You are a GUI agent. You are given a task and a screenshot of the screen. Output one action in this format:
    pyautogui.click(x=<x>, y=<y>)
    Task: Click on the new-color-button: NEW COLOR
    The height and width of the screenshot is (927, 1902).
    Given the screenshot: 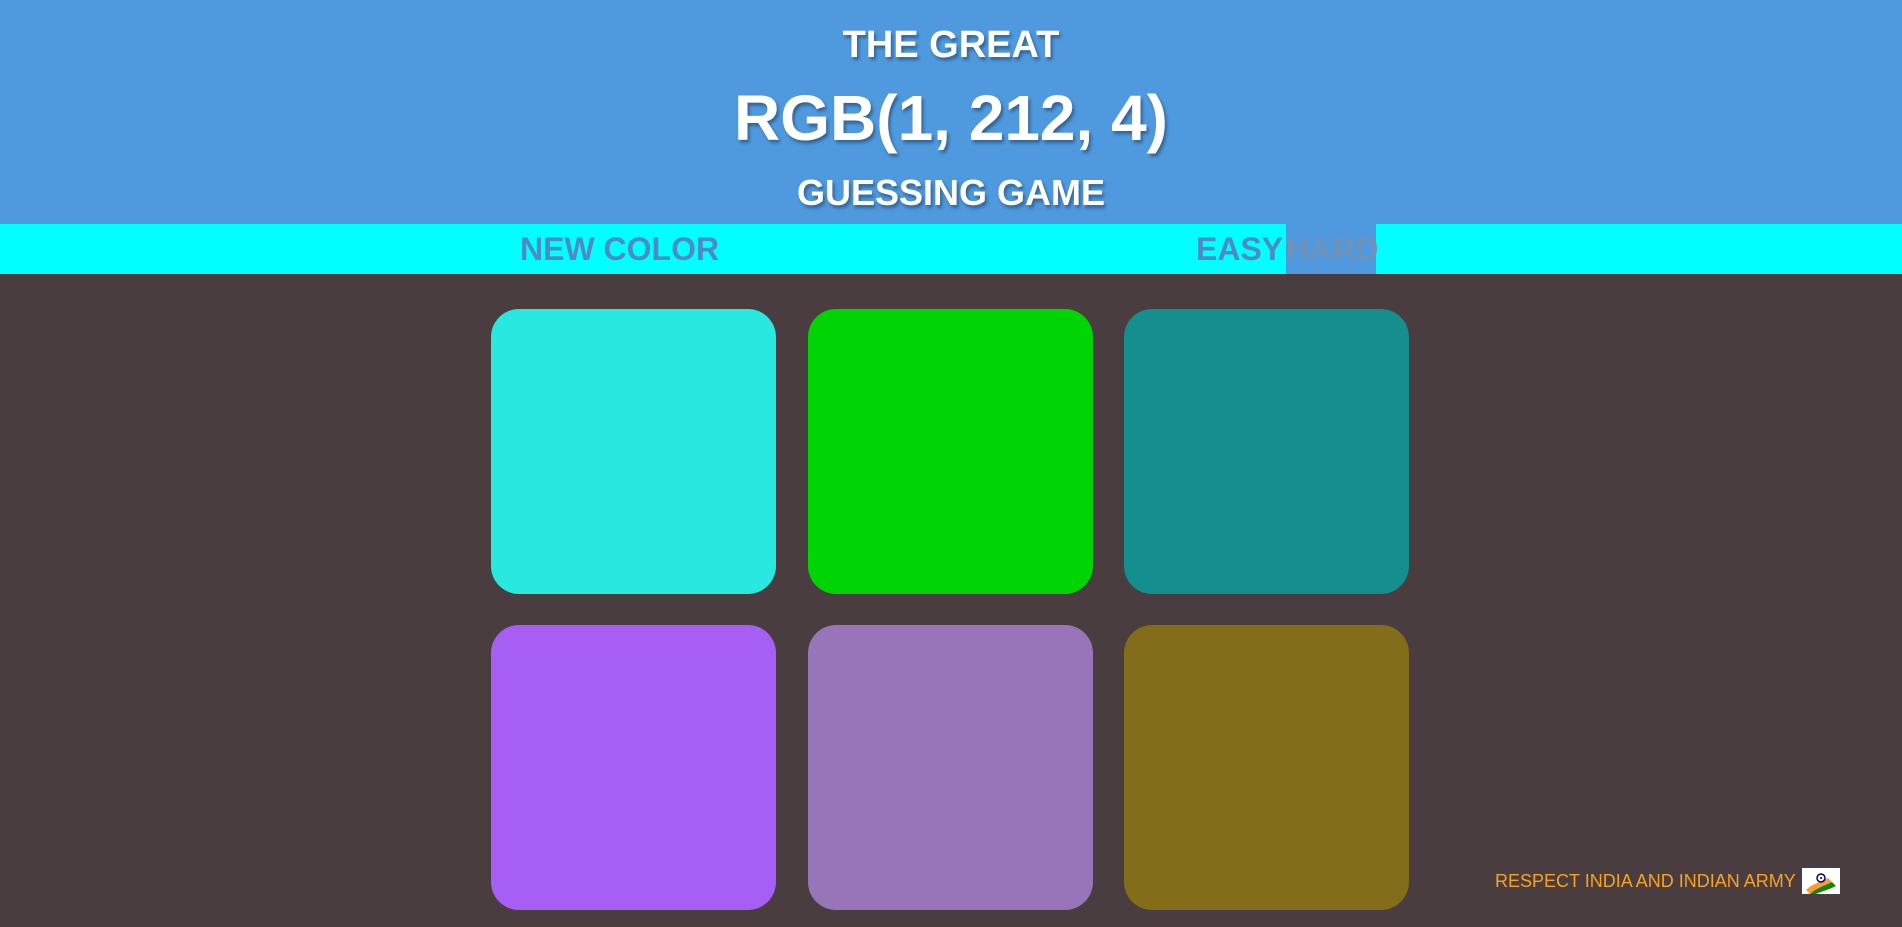 What is the action you would take?
    pyautogui.click(x=619, y=249)
    